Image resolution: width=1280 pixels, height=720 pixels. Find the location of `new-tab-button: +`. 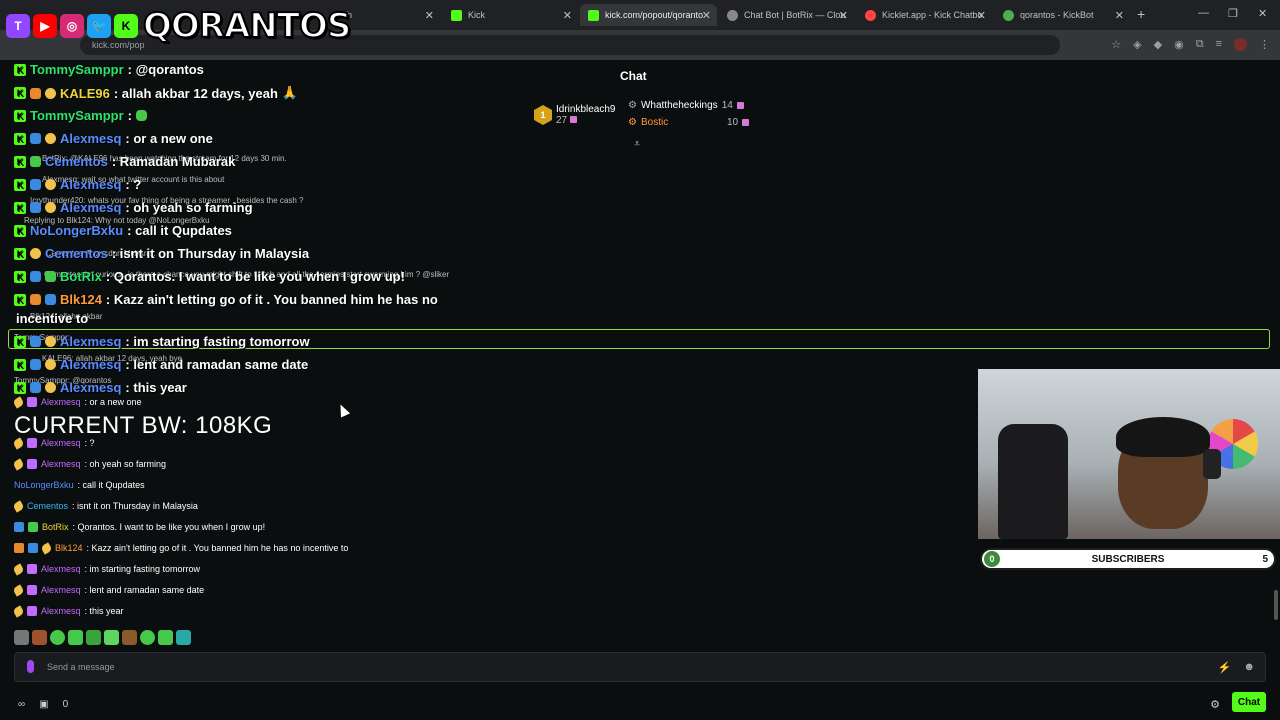

new-tab-button: + is located at coordinates (1141, 14).